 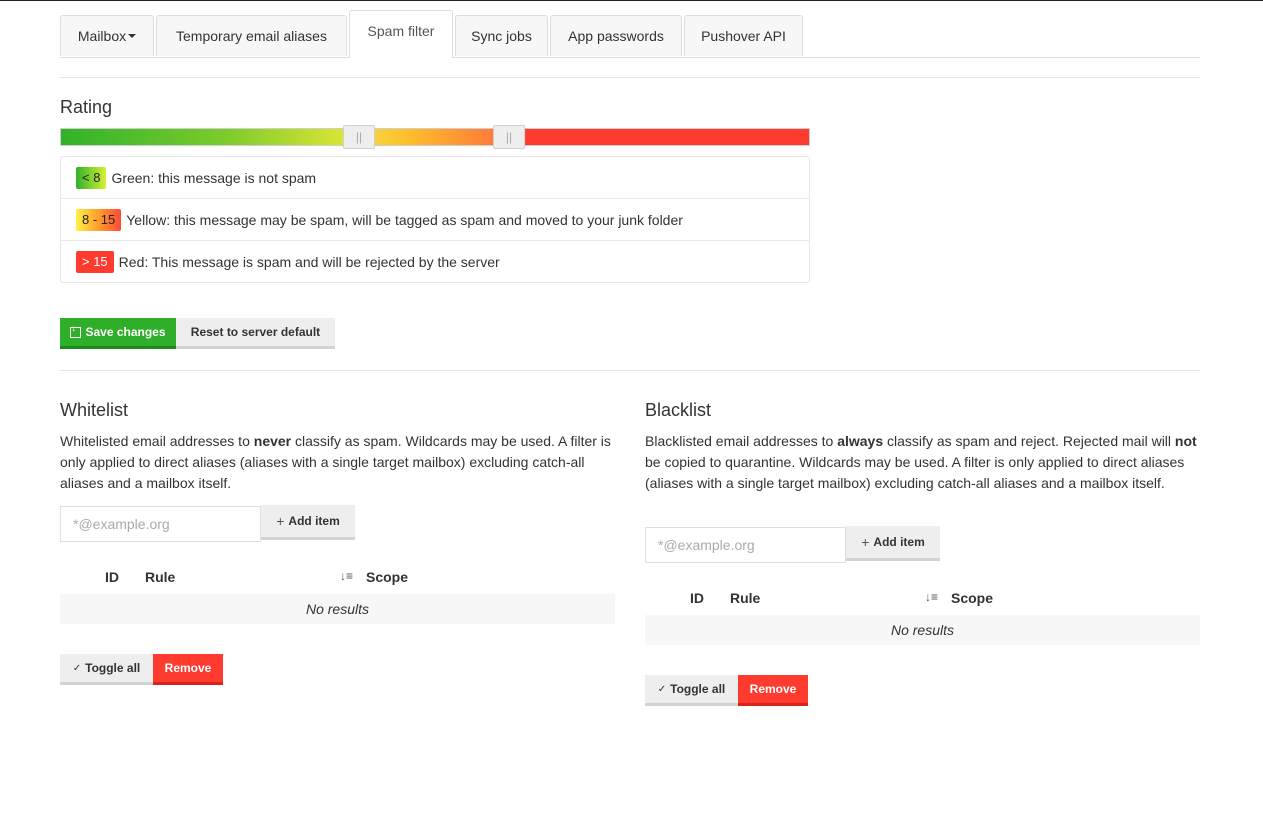 I want to click on tab-label: Temporary email aliases, so click(x=251, y=36).